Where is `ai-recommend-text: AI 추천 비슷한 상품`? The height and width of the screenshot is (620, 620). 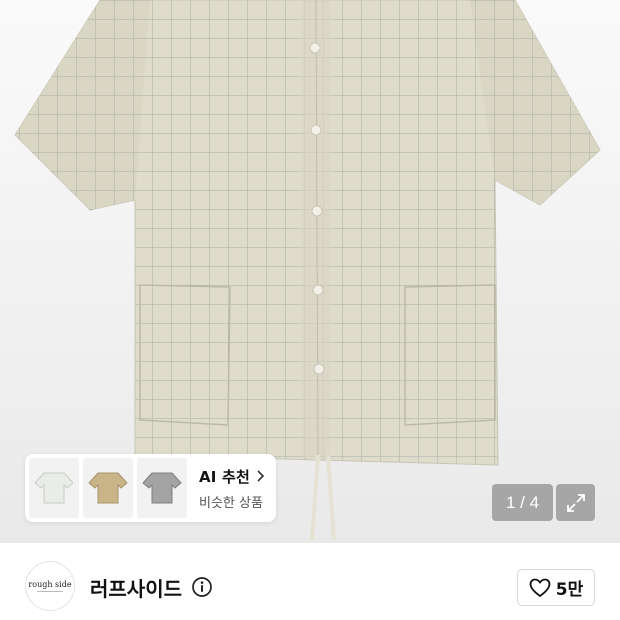
ai-recommend-text: AI 추천 비슷한 상품 is located at coordinates (232, 488).